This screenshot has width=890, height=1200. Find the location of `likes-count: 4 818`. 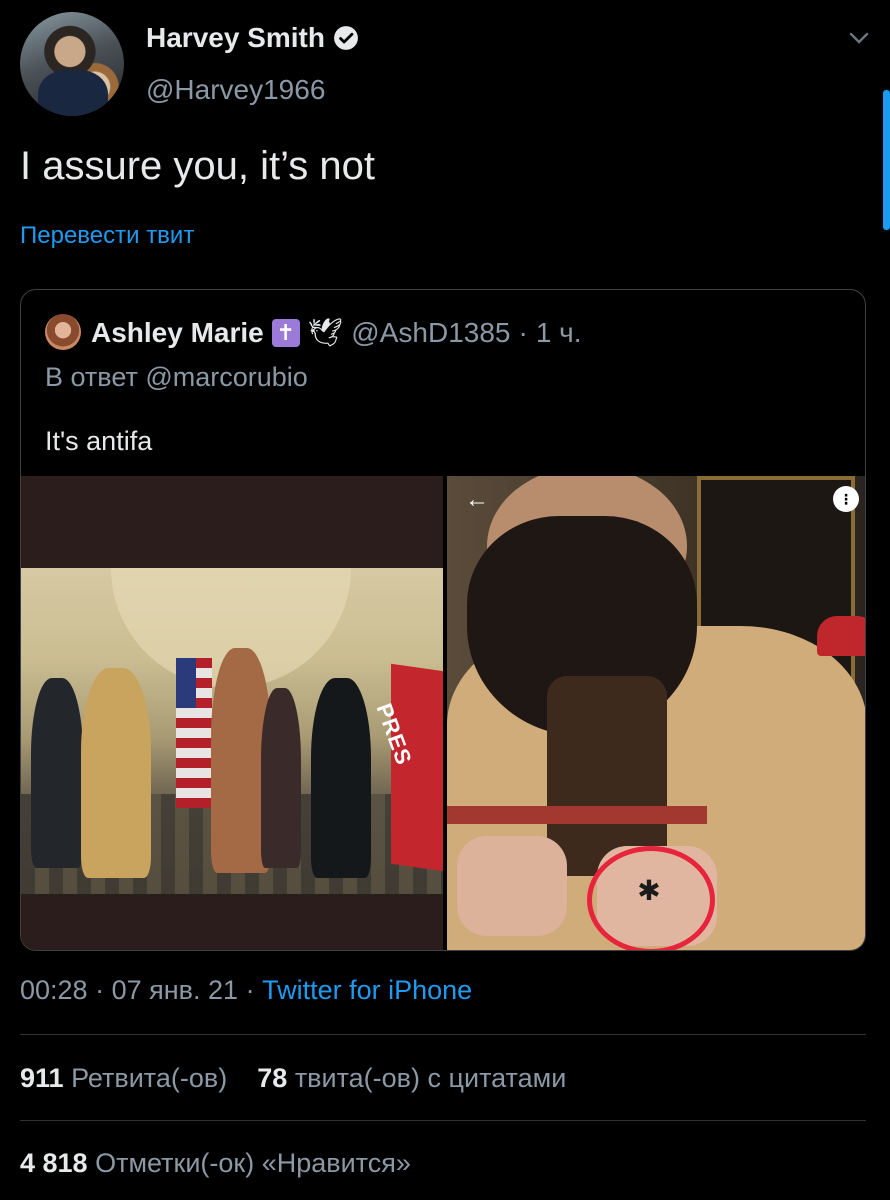

likes-count: 4 818 is located at coordinates (54, 1163).